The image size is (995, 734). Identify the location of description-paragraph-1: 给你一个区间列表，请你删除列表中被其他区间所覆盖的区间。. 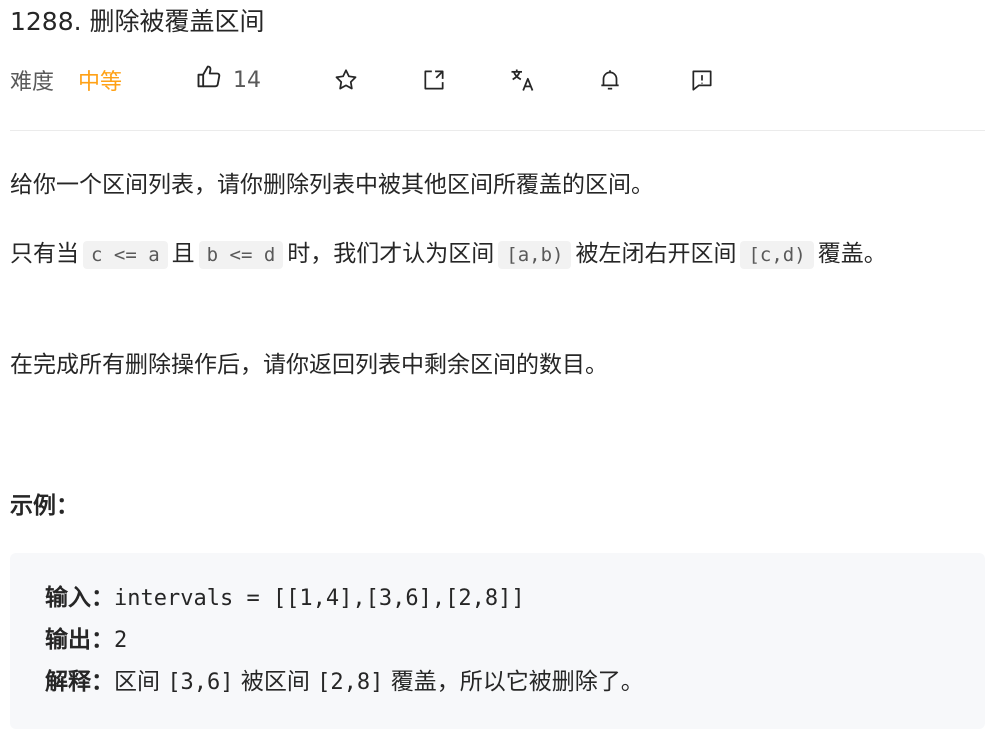
(332, 185).